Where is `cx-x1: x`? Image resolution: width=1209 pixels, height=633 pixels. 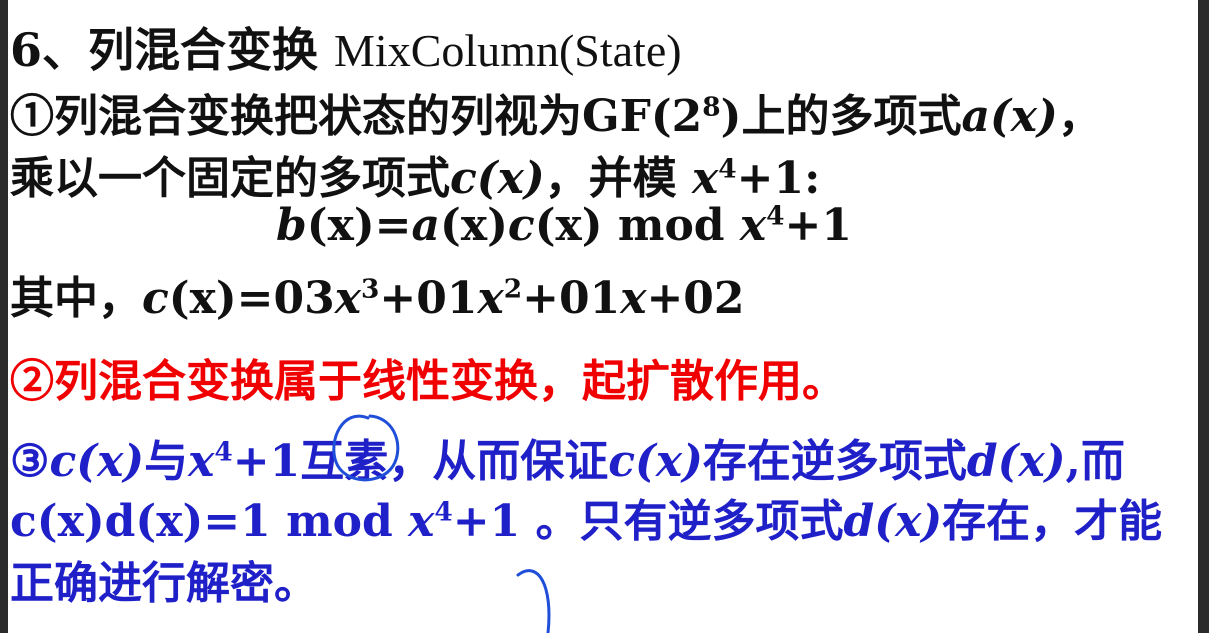 cx-x1: x is located at coordinates (347, 298).